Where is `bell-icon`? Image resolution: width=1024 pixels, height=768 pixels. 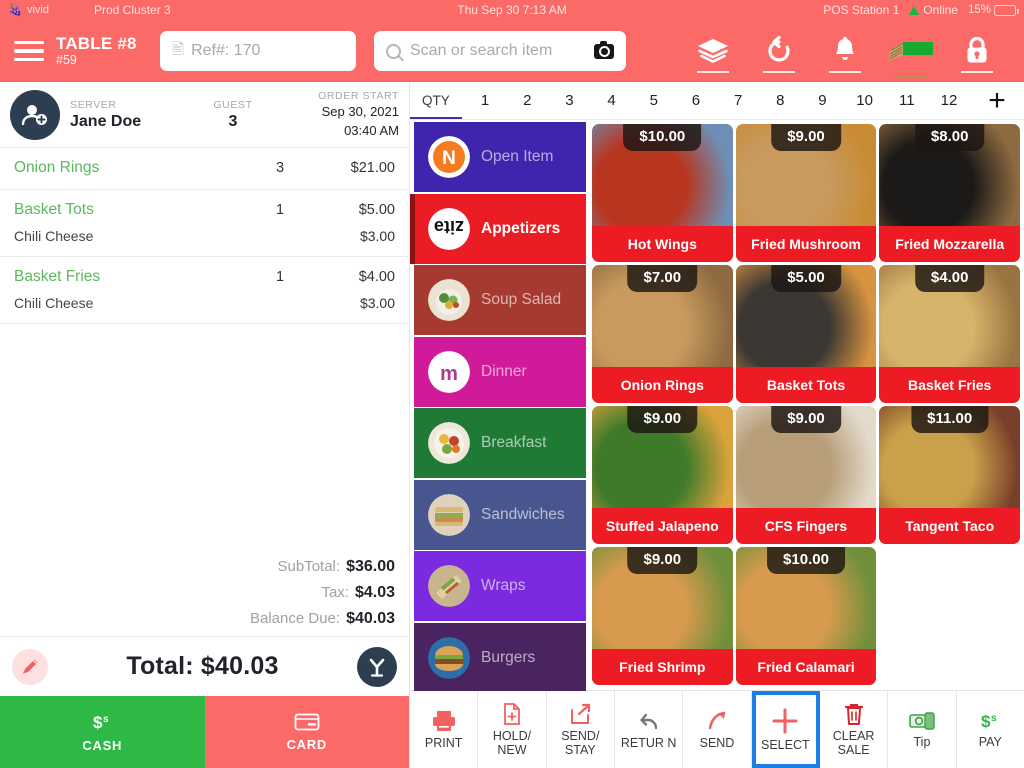 bell-icon is located at coordinates (845, 51).